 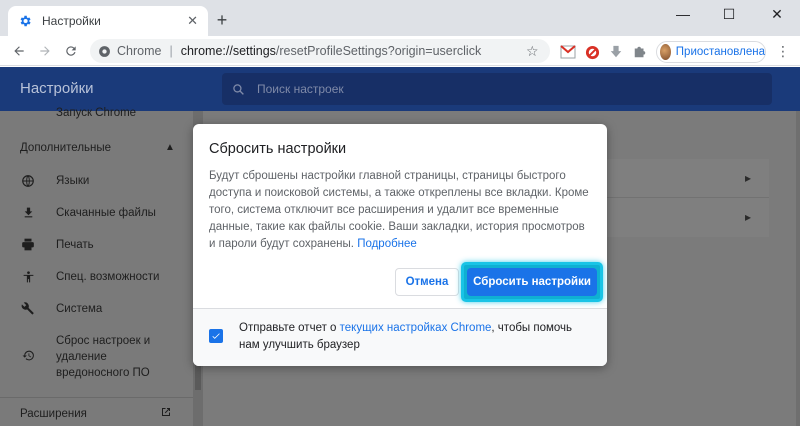 What do you see at coordinates (238, 89) in the screenshot?
I see `search-icon` at bounding box center [238, 89].